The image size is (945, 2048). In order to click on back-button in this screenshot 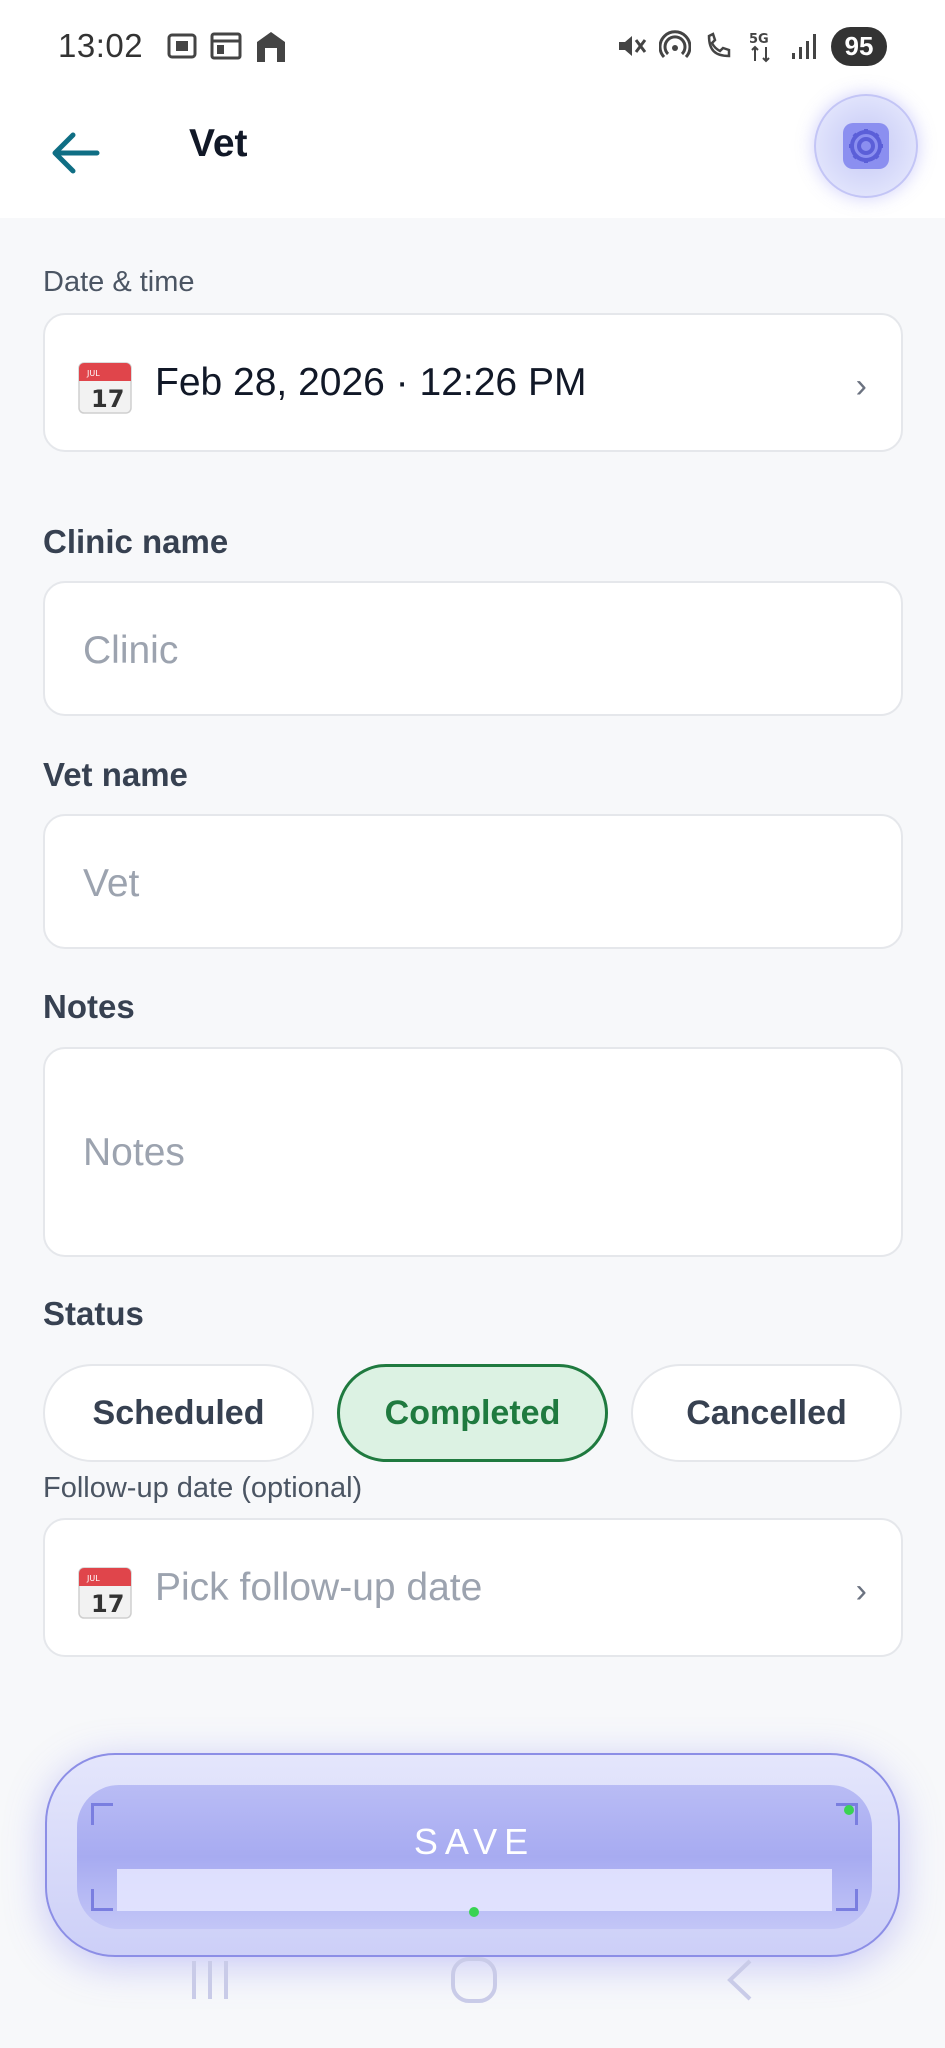, I will do `click(75, 153)`.